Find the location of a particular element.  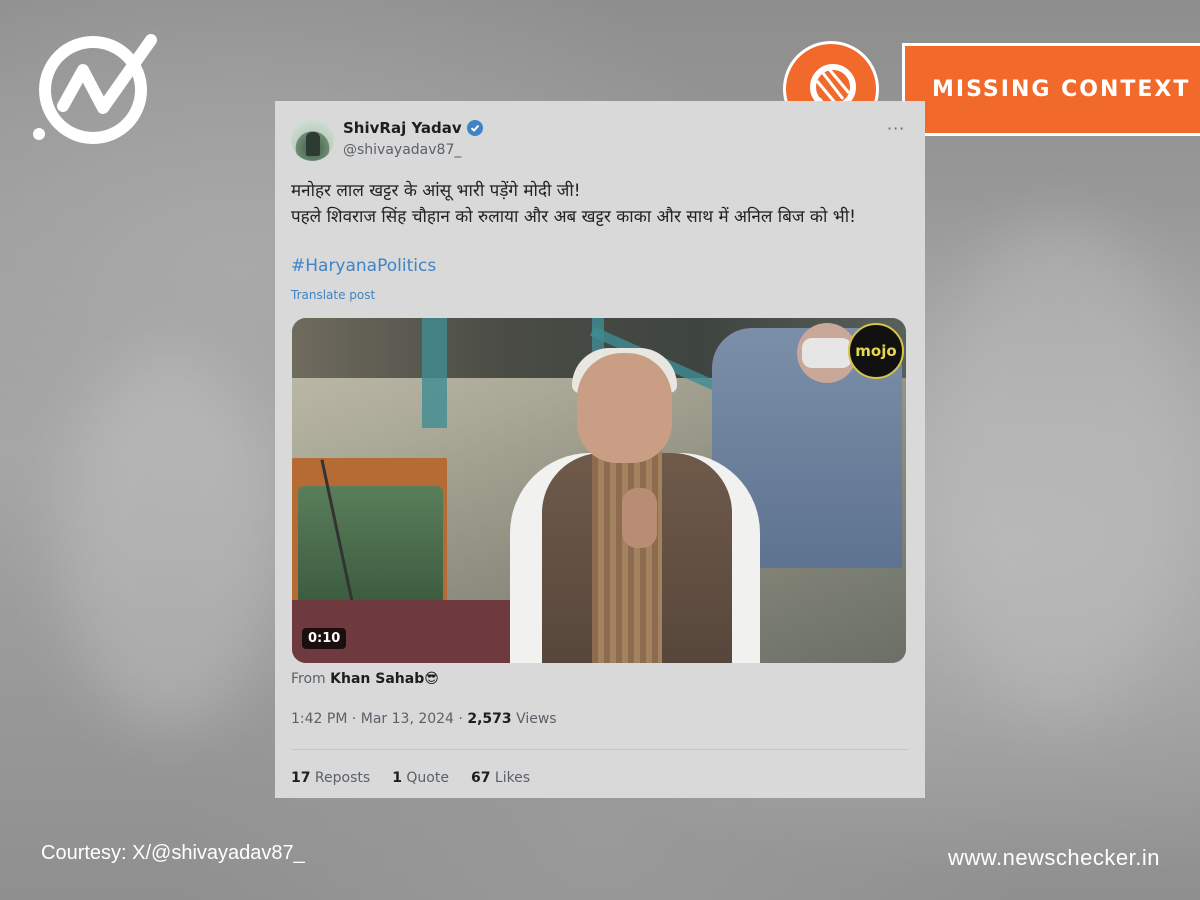

hashtag-link: #HaryanaPolitics is located at coordinates (363, 266).